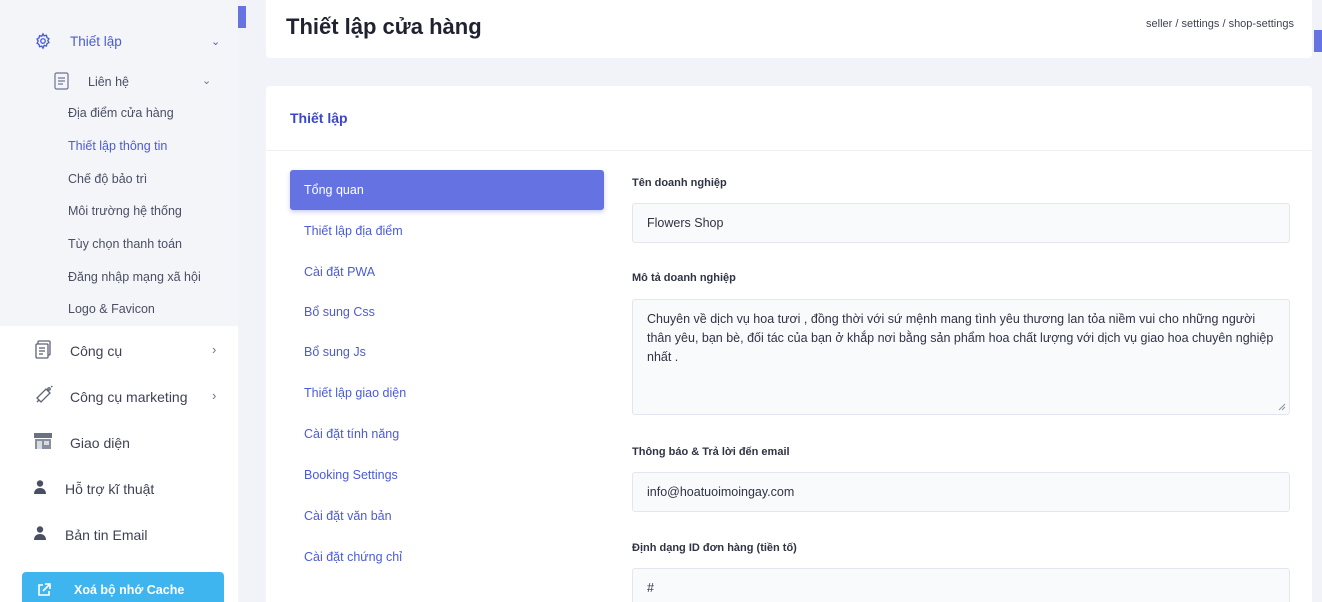  I want to click on sidebar-sub-store-locations: Địa điểm cửa hàng, so click(121, 113).